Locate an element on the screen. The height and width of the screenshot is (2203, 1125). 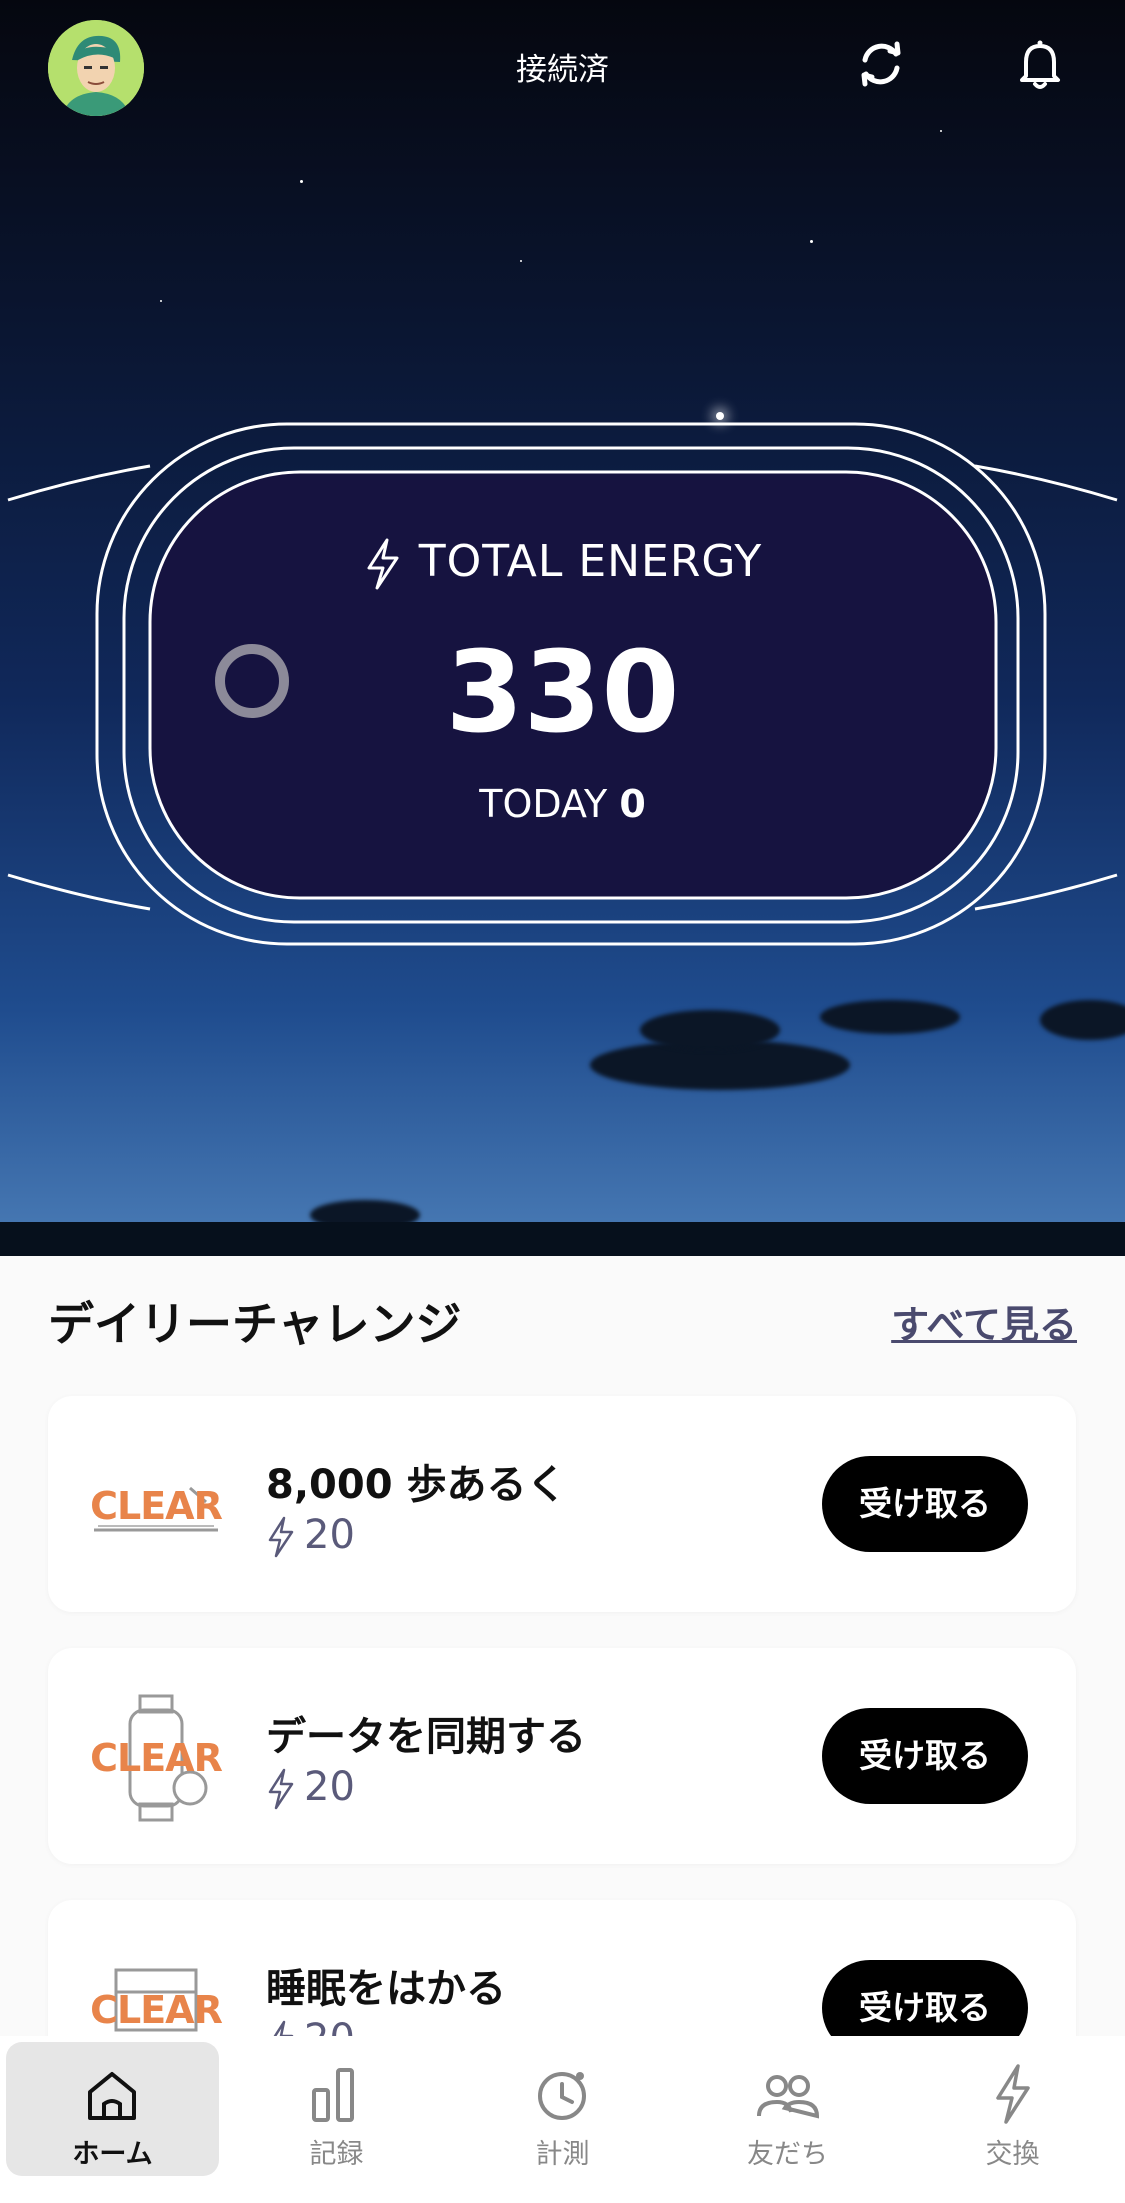
challenge-card: CLEAR 8,000 歩あるく 20 受け取る is located at coordinates (562, 1504).